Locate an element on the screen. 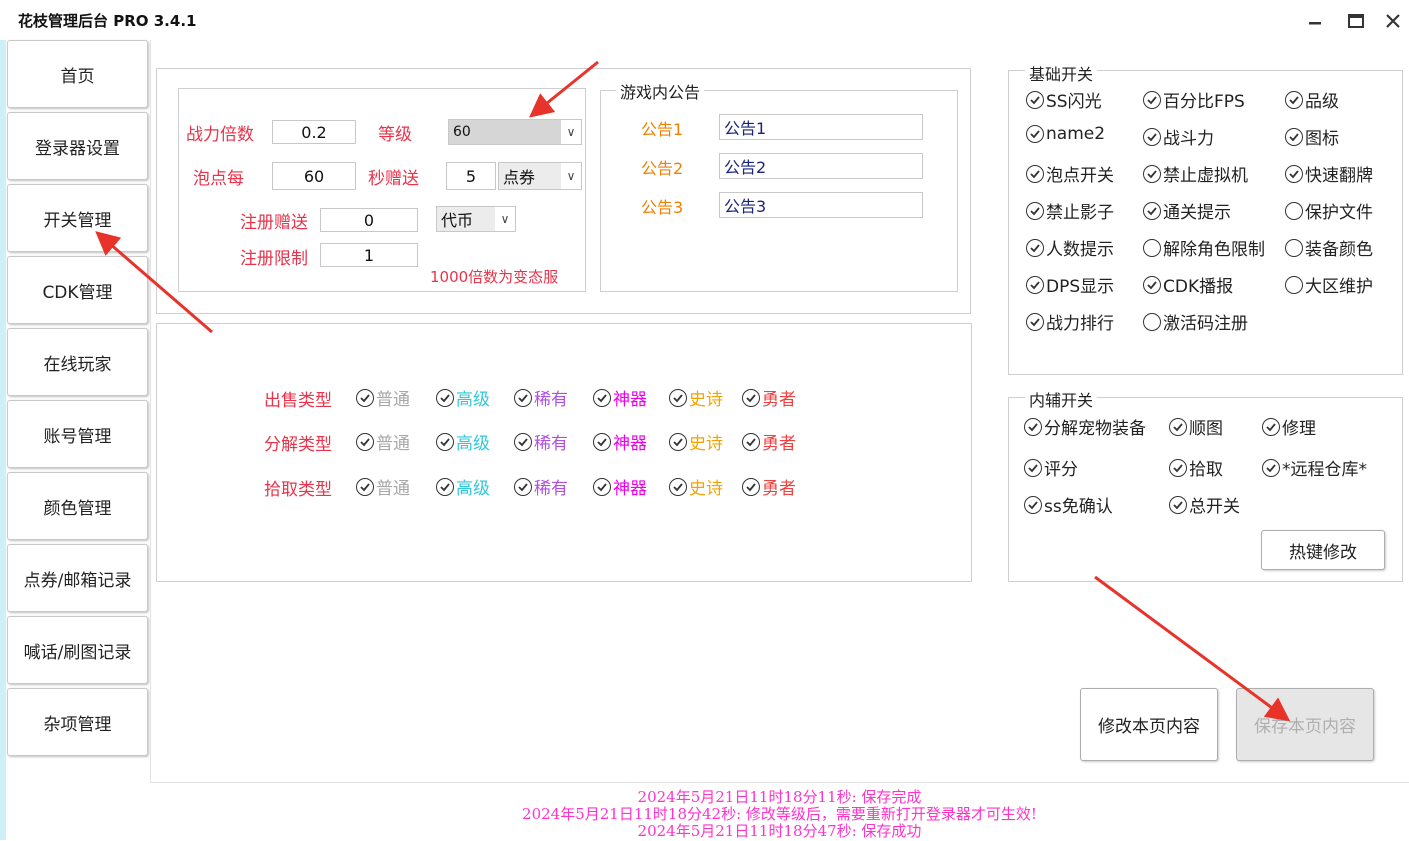 Image resolution: width=1409 pixels, height=841 pixels. window-edge is located at coordinates (3, 440).